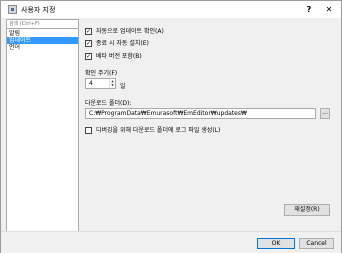 The width and height of the screenshot is (342, 253). I want to click on help-button: ?, so click(309, 9).